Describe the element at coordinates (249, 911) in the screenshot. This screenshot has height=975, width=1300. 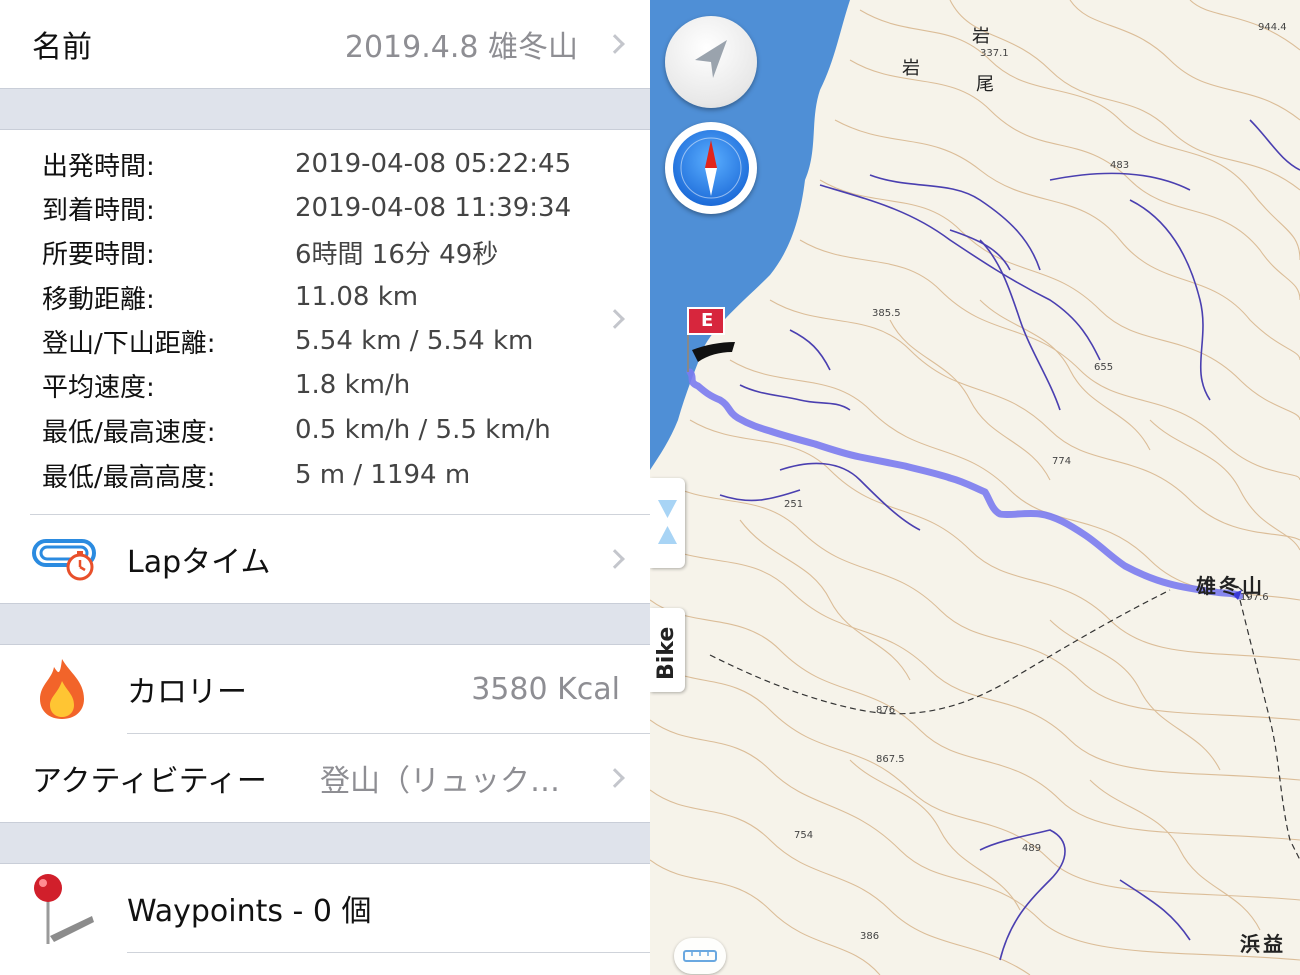
I see `waypoints-label: Waypoints - 0 個` at that location.